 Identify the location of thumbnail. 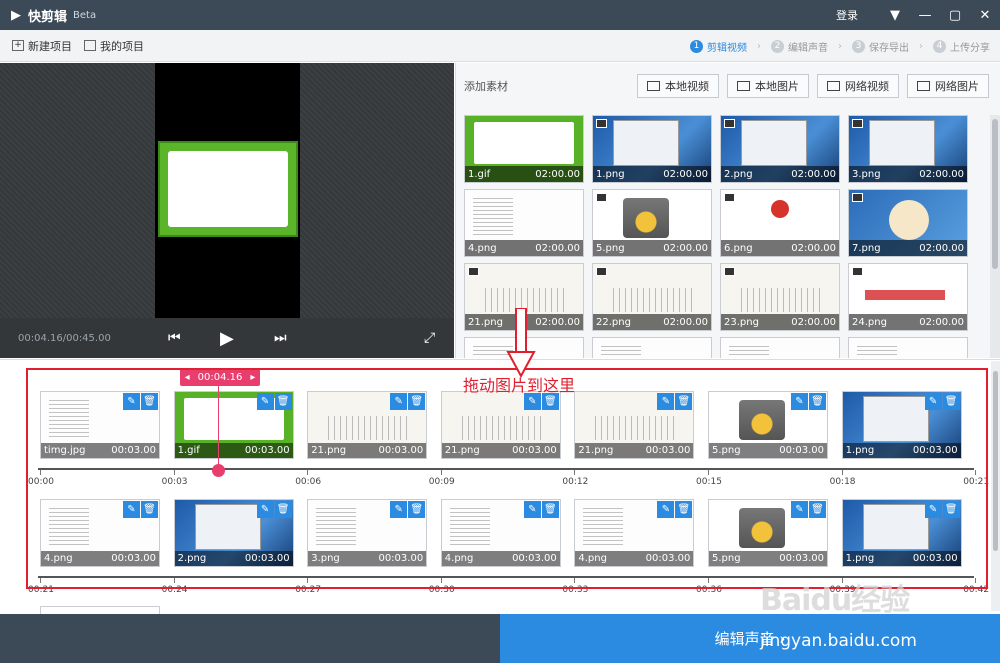
(652, 348).